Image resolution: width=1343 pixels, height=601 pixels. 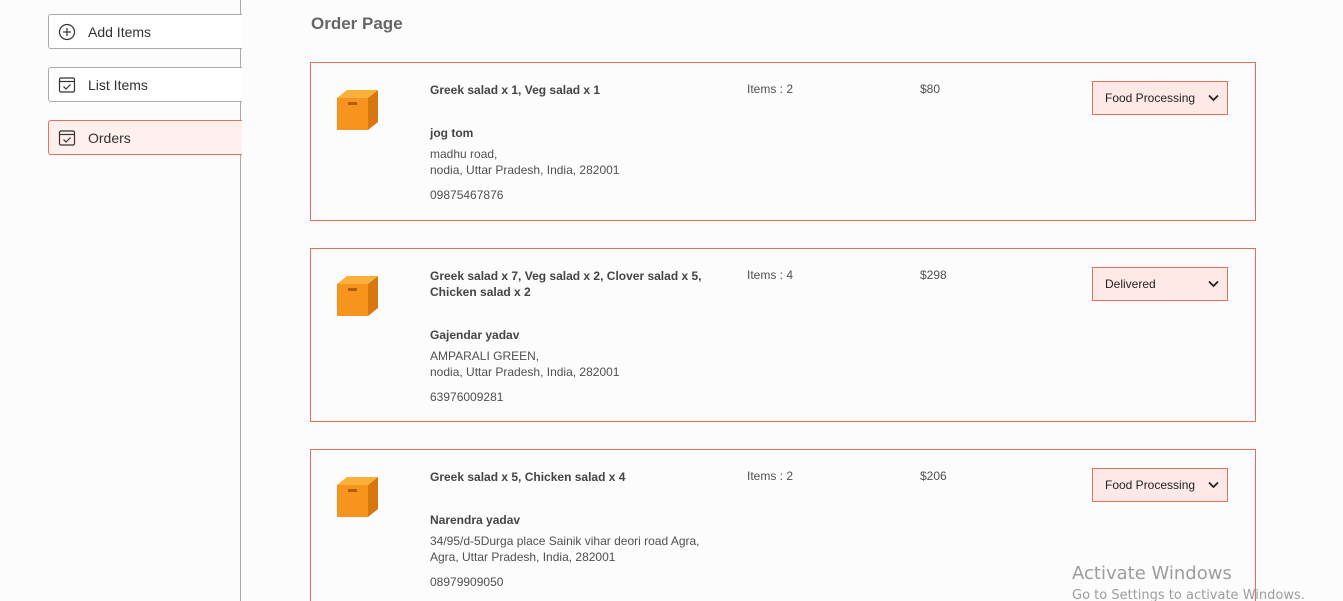 What do you see at coordinates (1188, 594) in the screenshot?
I see `watermark-subtitle: Go to Settings to activate Windows.` at bounding box center [1188, 594].